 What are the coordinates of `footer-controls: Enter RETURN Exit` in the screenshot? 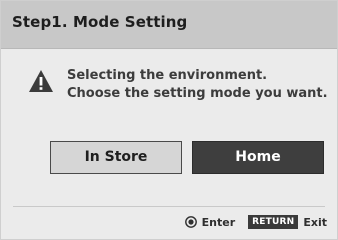 It's located at (255, 222).